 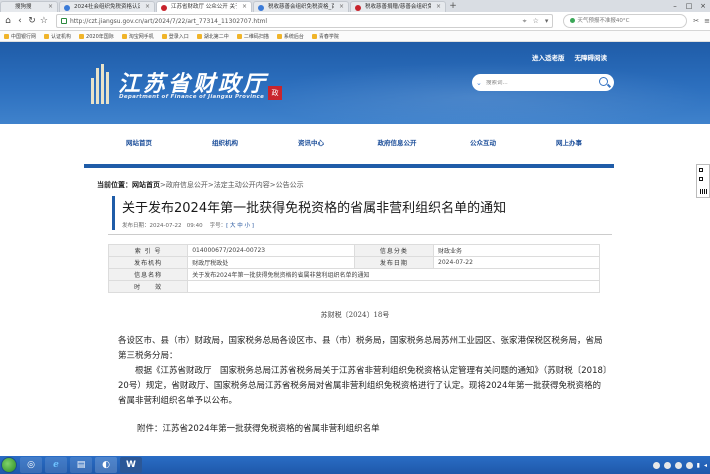 What do you see at coordinates (703, 181) in the screenshot?
I see `qr-code-icon` at bounding box center [703, 181].